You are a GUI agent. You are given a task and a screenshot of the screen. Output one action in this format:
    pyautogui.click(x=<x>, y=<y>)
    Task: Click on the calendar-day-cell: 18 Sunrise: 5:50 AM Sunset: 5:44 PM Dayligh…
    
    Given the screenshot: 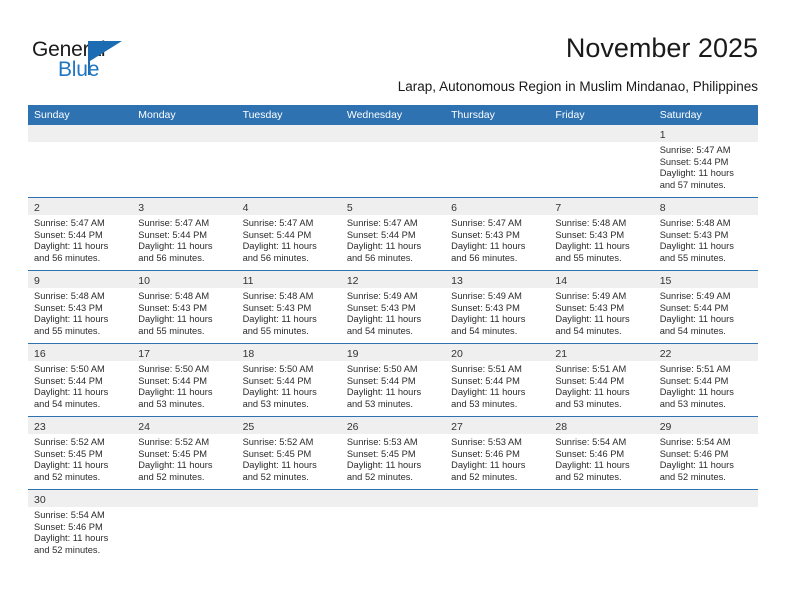 What is the action you would take?
    pyautogui.click(x=288, y=380)
    